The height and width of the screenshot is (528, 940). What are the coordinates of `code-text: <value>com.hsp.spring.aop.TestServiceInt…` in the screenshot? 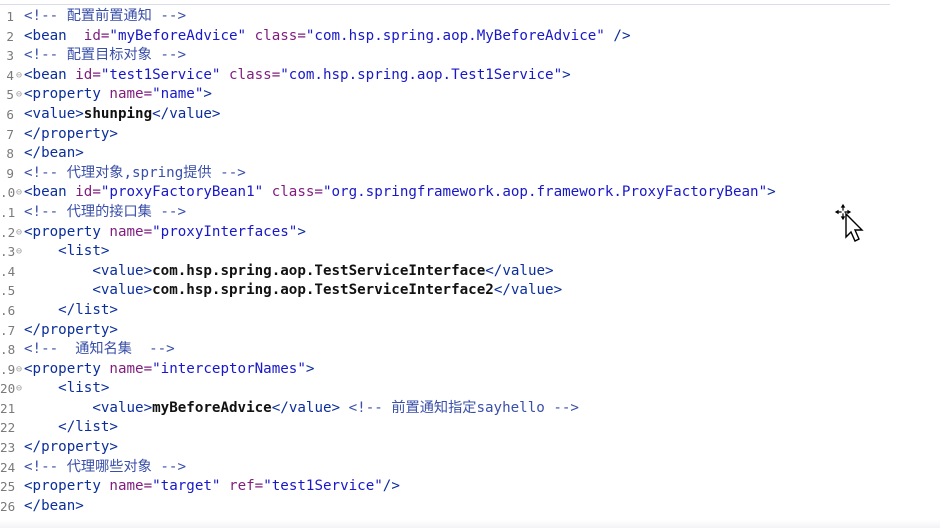 It's located at (289, 272).